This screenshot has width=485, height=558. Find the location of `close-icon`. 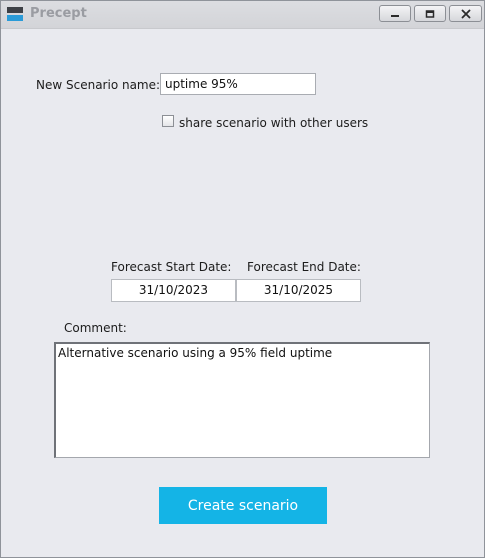

close-icon is located at coordinates (465, 13).